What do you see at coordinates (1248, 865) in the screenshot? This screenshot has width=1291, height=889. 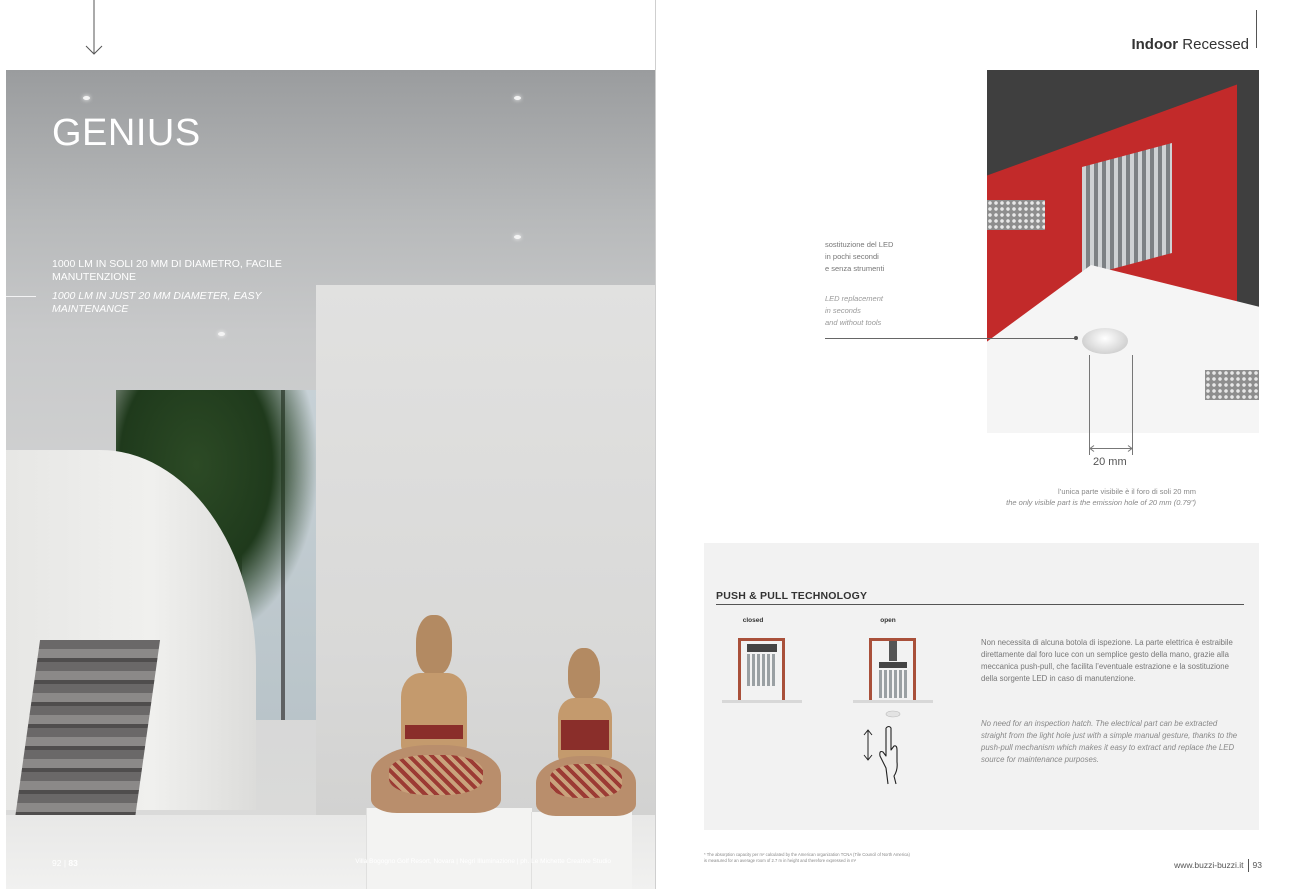 I see `folio-separator` at bounding box center [1248, 865].